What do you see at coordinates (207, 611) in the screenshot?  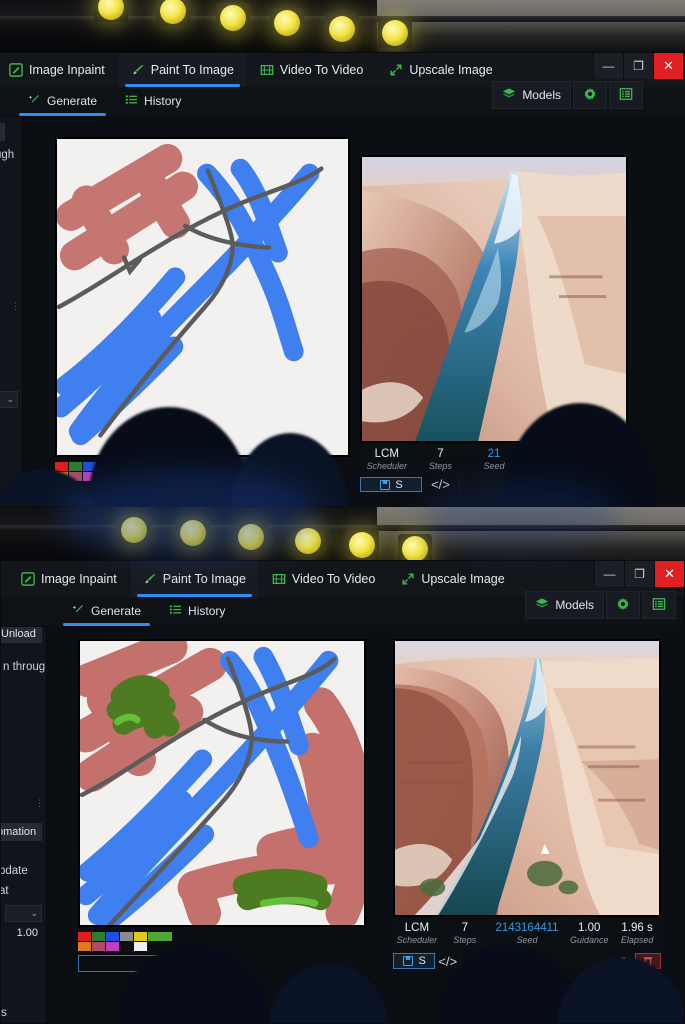 I see `sub-tab-label: History` at bounding box center [207, 611].